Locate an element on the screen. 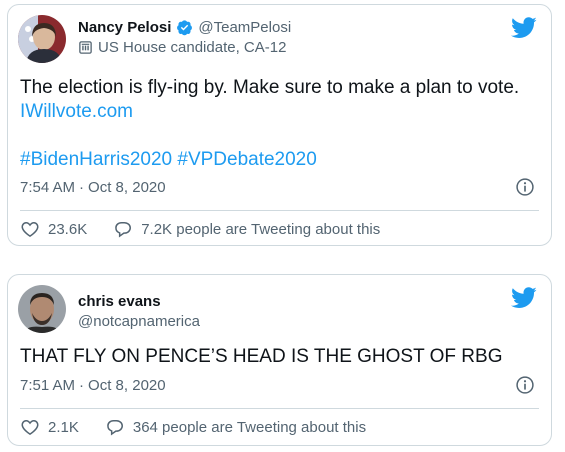 Image resolution: width=565 pixels, height=452 pixels. author-line: Nancy Pelosi @TeamPelosi is located at coordinates (184, 27).